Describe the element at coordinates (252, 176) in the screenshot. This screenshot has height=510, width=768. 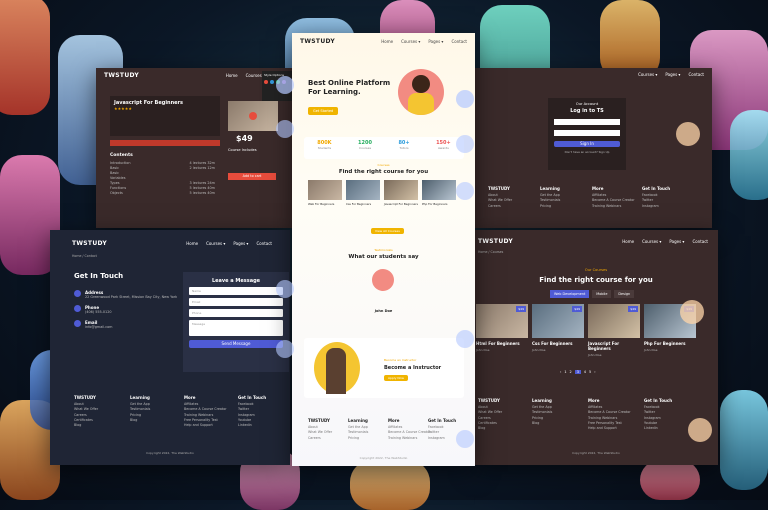
I see `add-to-cart-button: Add to cart` at that location.